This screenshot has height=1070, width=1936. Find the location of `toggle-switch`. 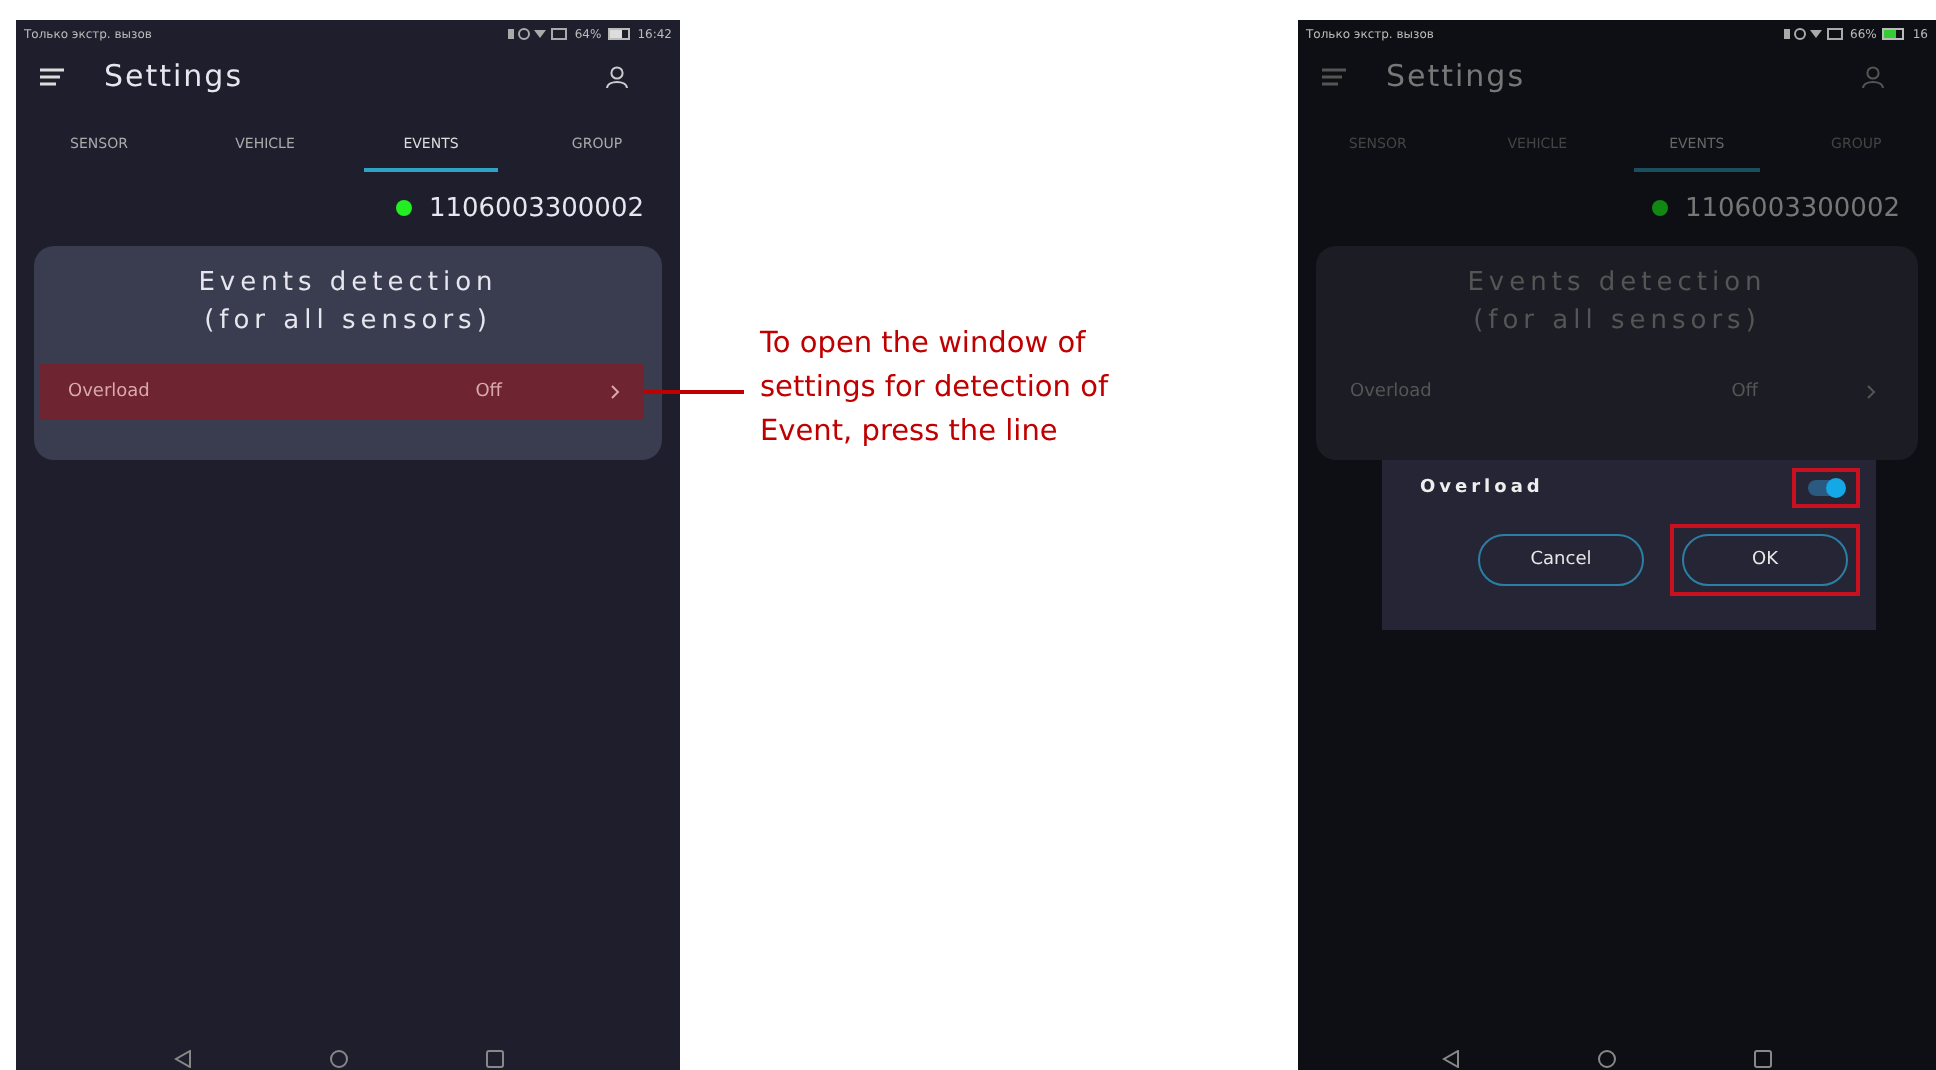

toggle-switch is located at coordinates (1826, 488).